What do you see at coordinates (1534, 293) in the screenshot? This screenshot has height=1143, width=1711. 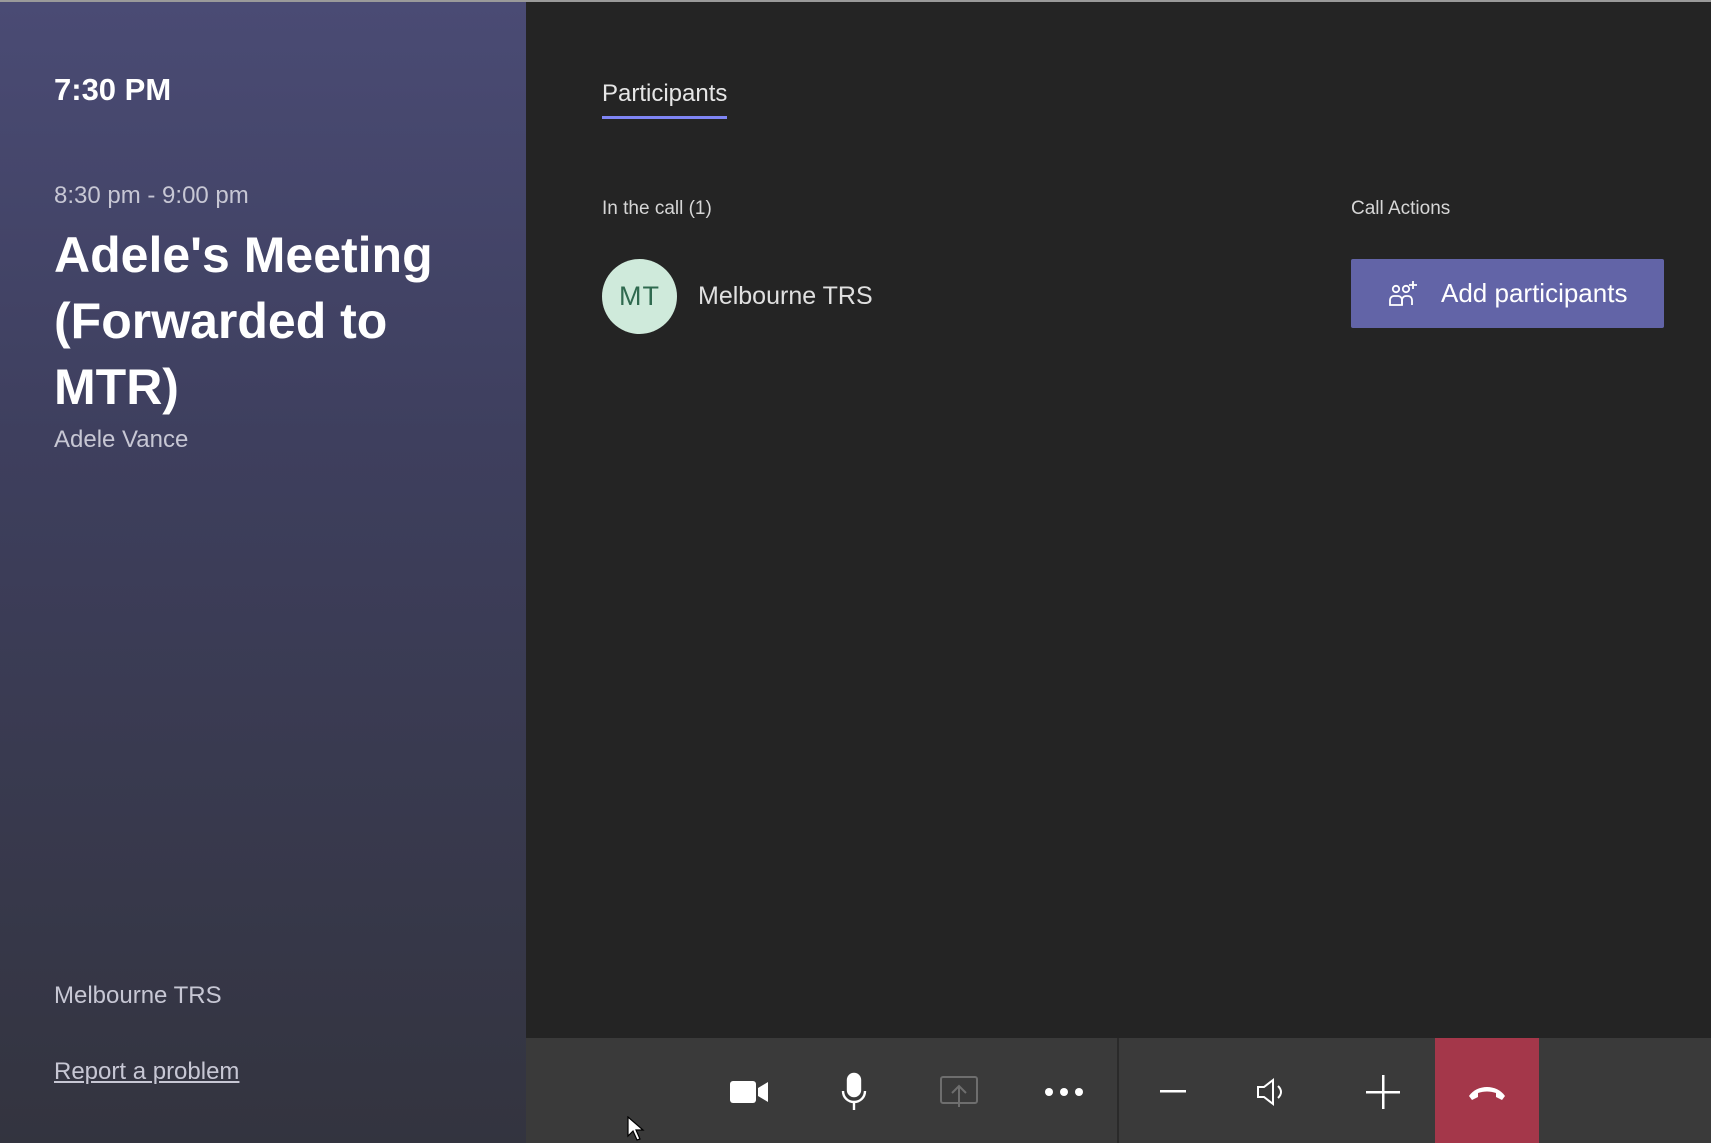 I see `add-participants-label: Add participants` at bounding box center [1534, 293].